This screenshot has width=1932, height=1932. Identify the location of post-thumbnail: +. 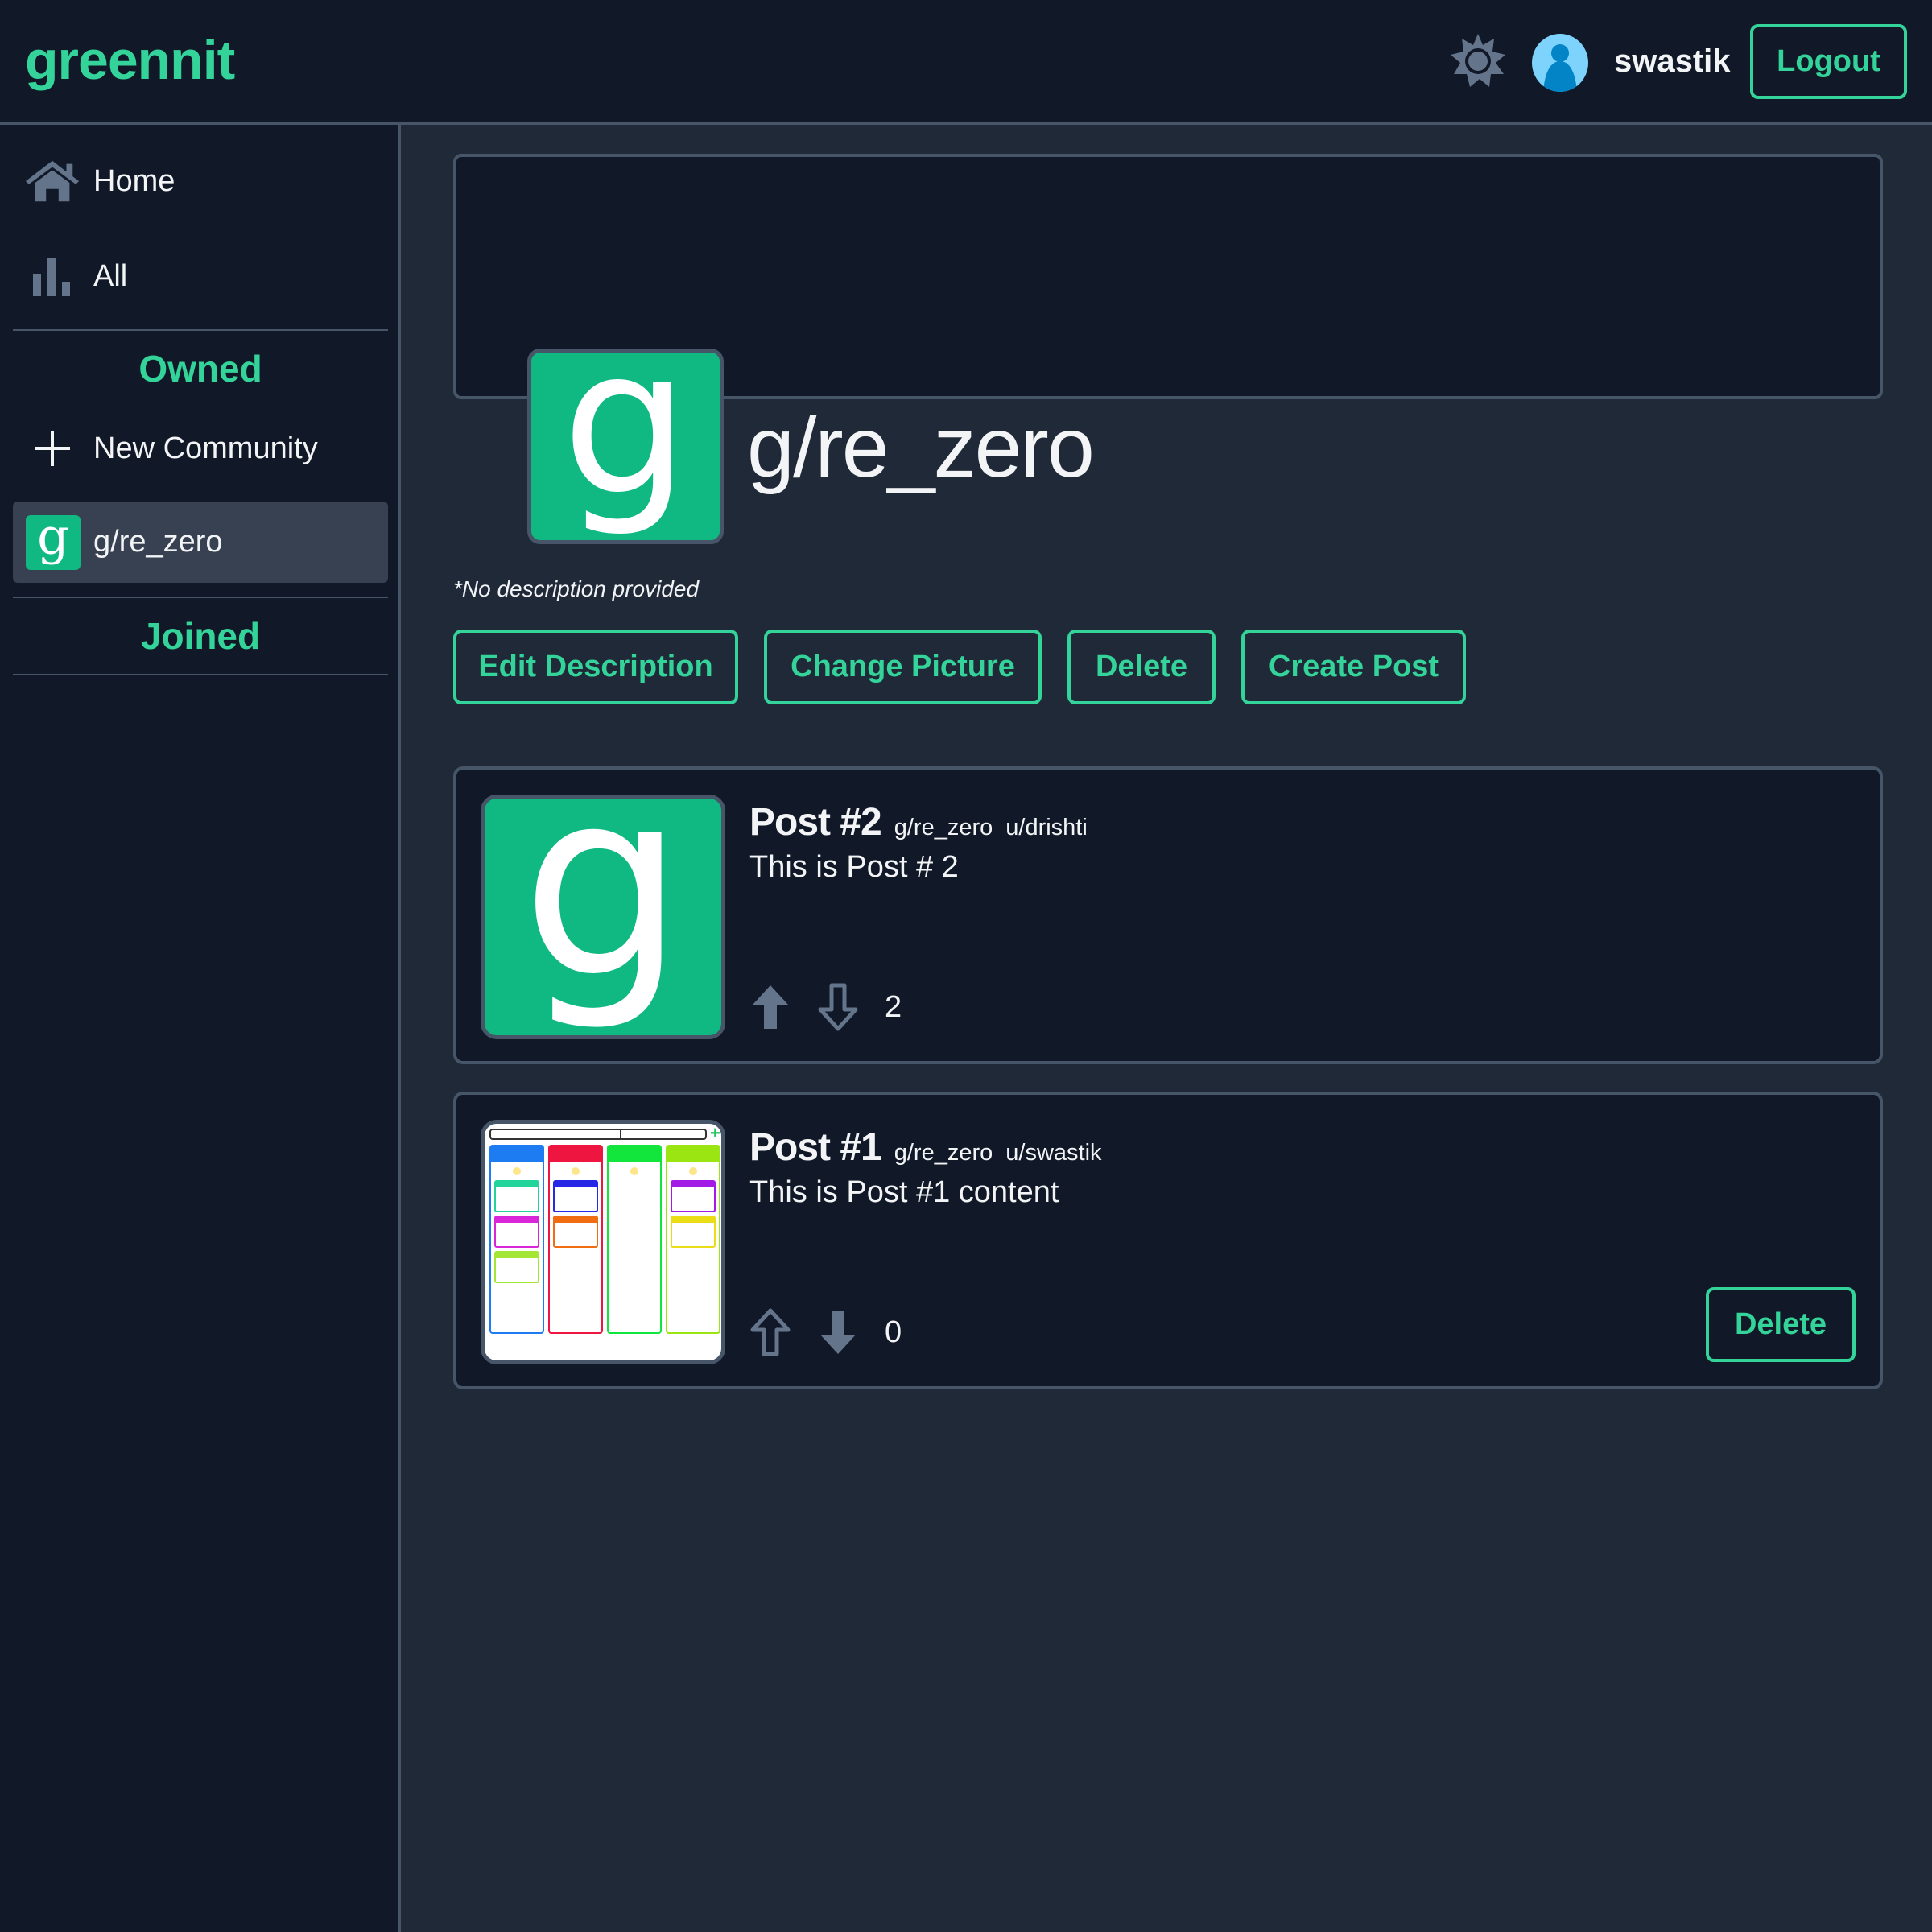
(603, 1242).